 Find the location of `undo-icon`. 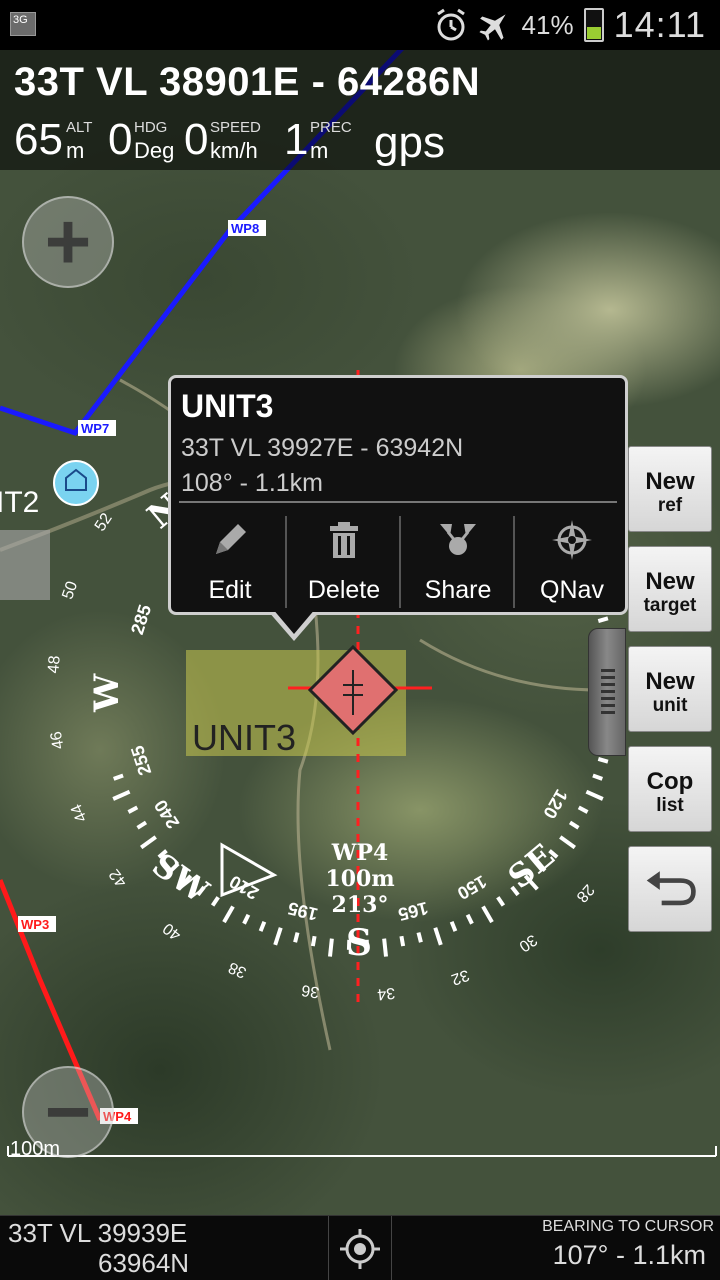

undo-icon is located at coordinates (671, 888).